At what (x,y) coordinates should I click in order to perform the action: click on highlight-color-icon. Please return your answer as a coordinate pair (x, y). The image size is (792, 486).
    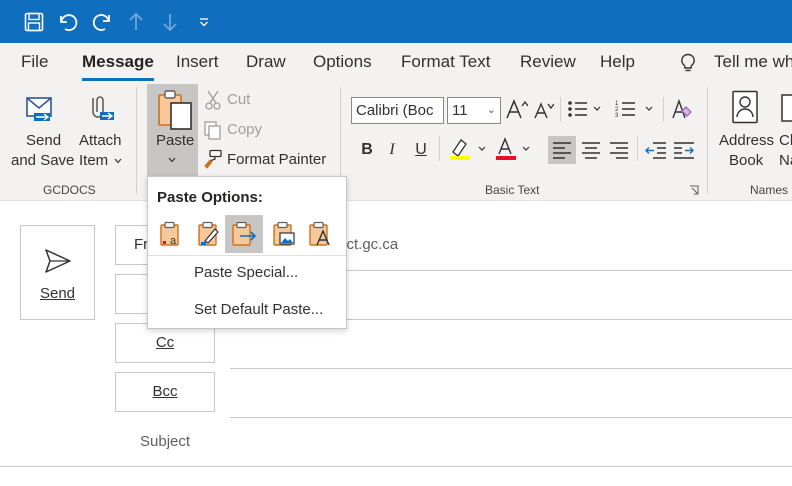
    Looking at the image, I should click on (468, 149).